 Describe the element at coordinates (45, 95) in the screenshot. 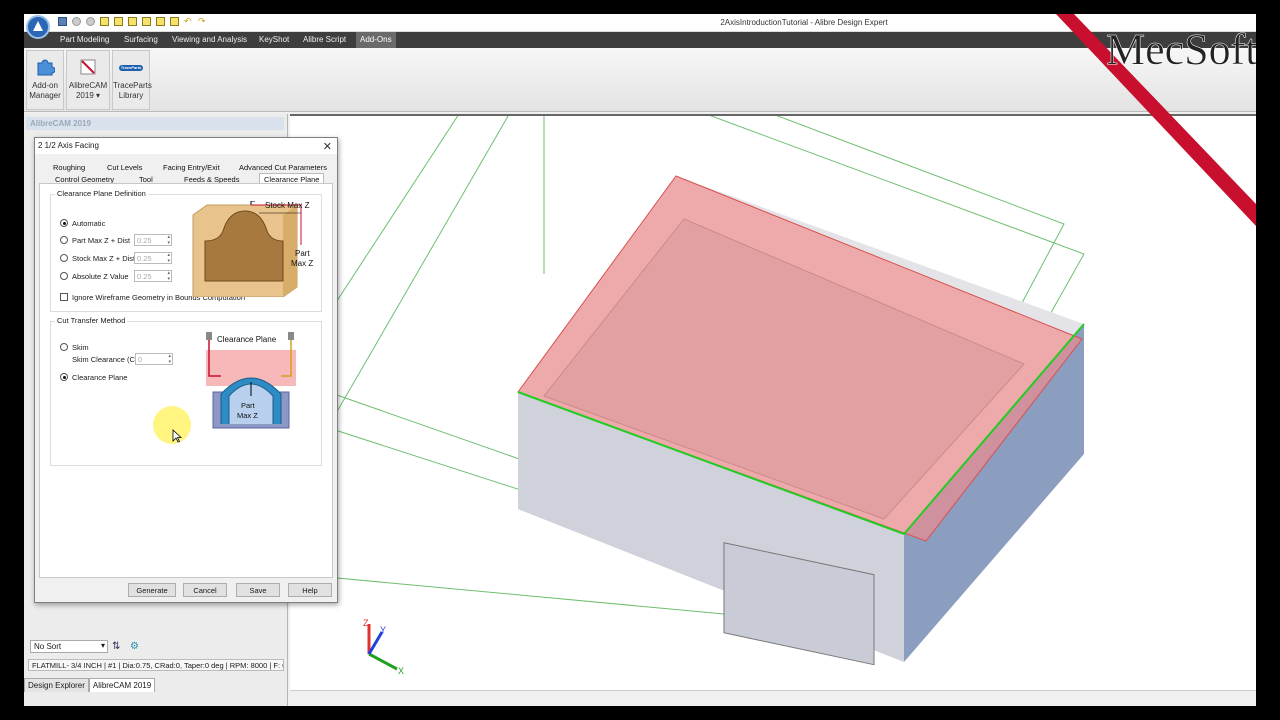

I see `addon-manager-line2: Manager` at that location.